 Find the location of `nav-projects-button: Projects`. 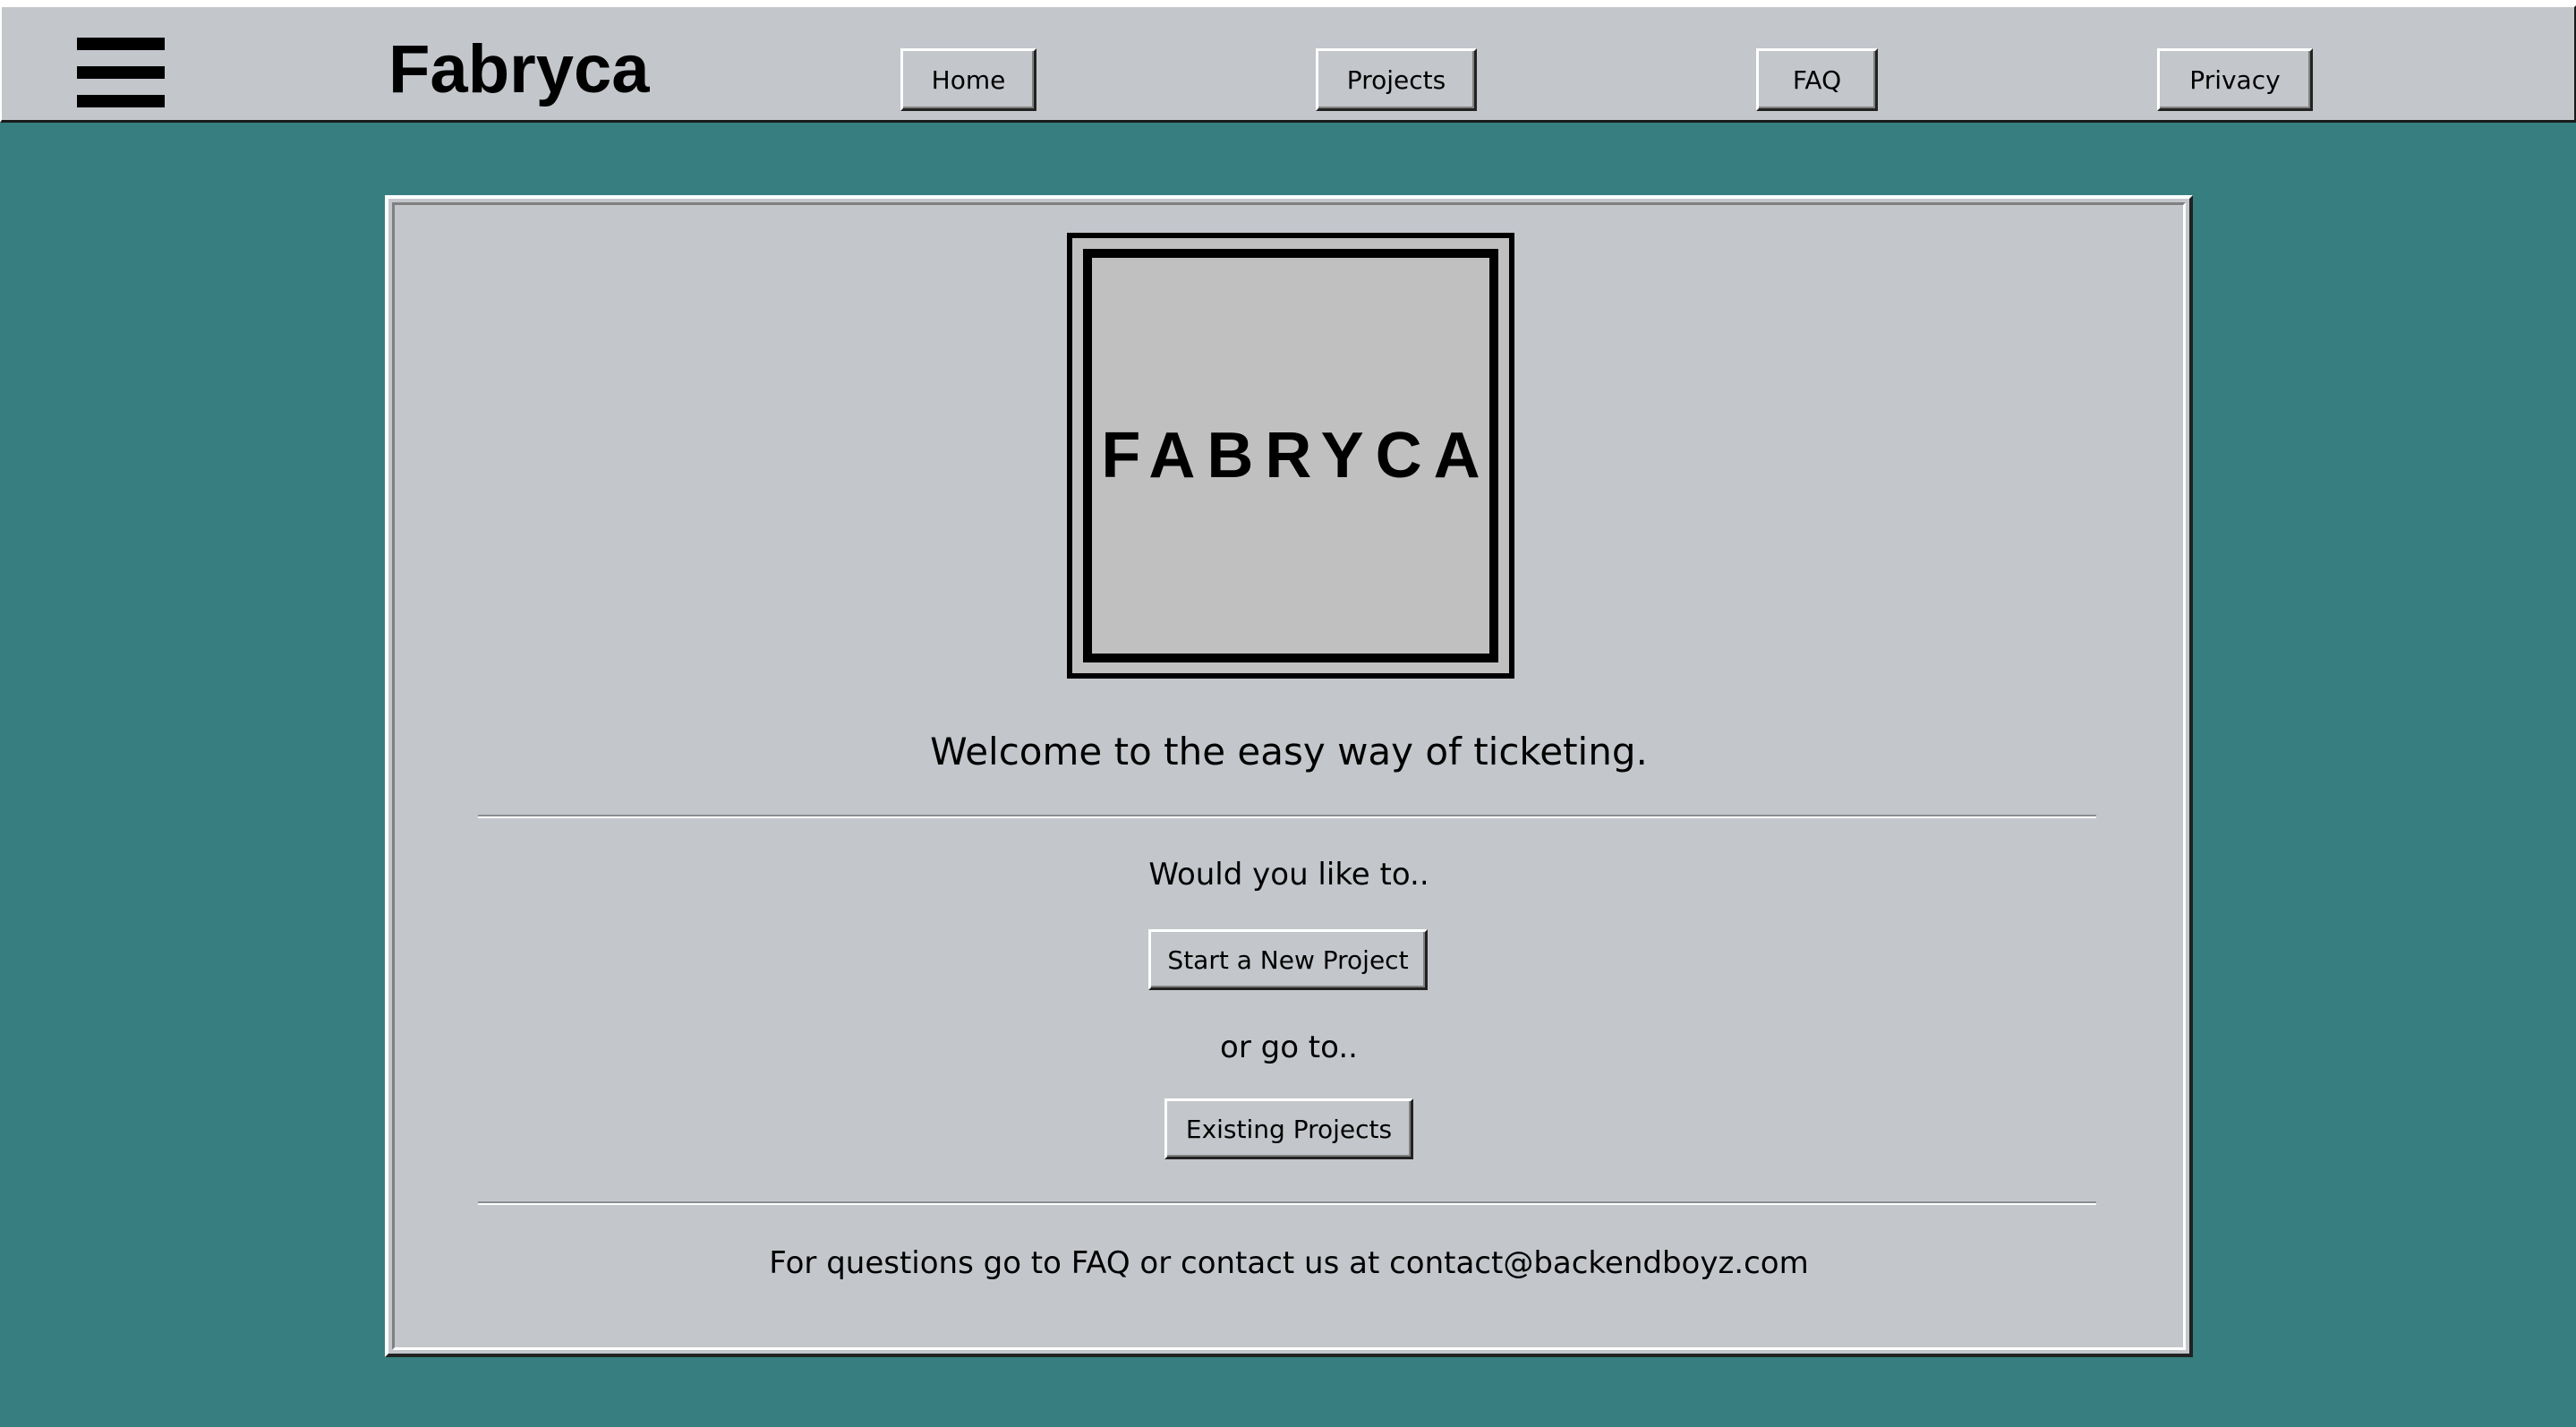

nav-projects-button: Projects is located at coordinates (1396, 80).